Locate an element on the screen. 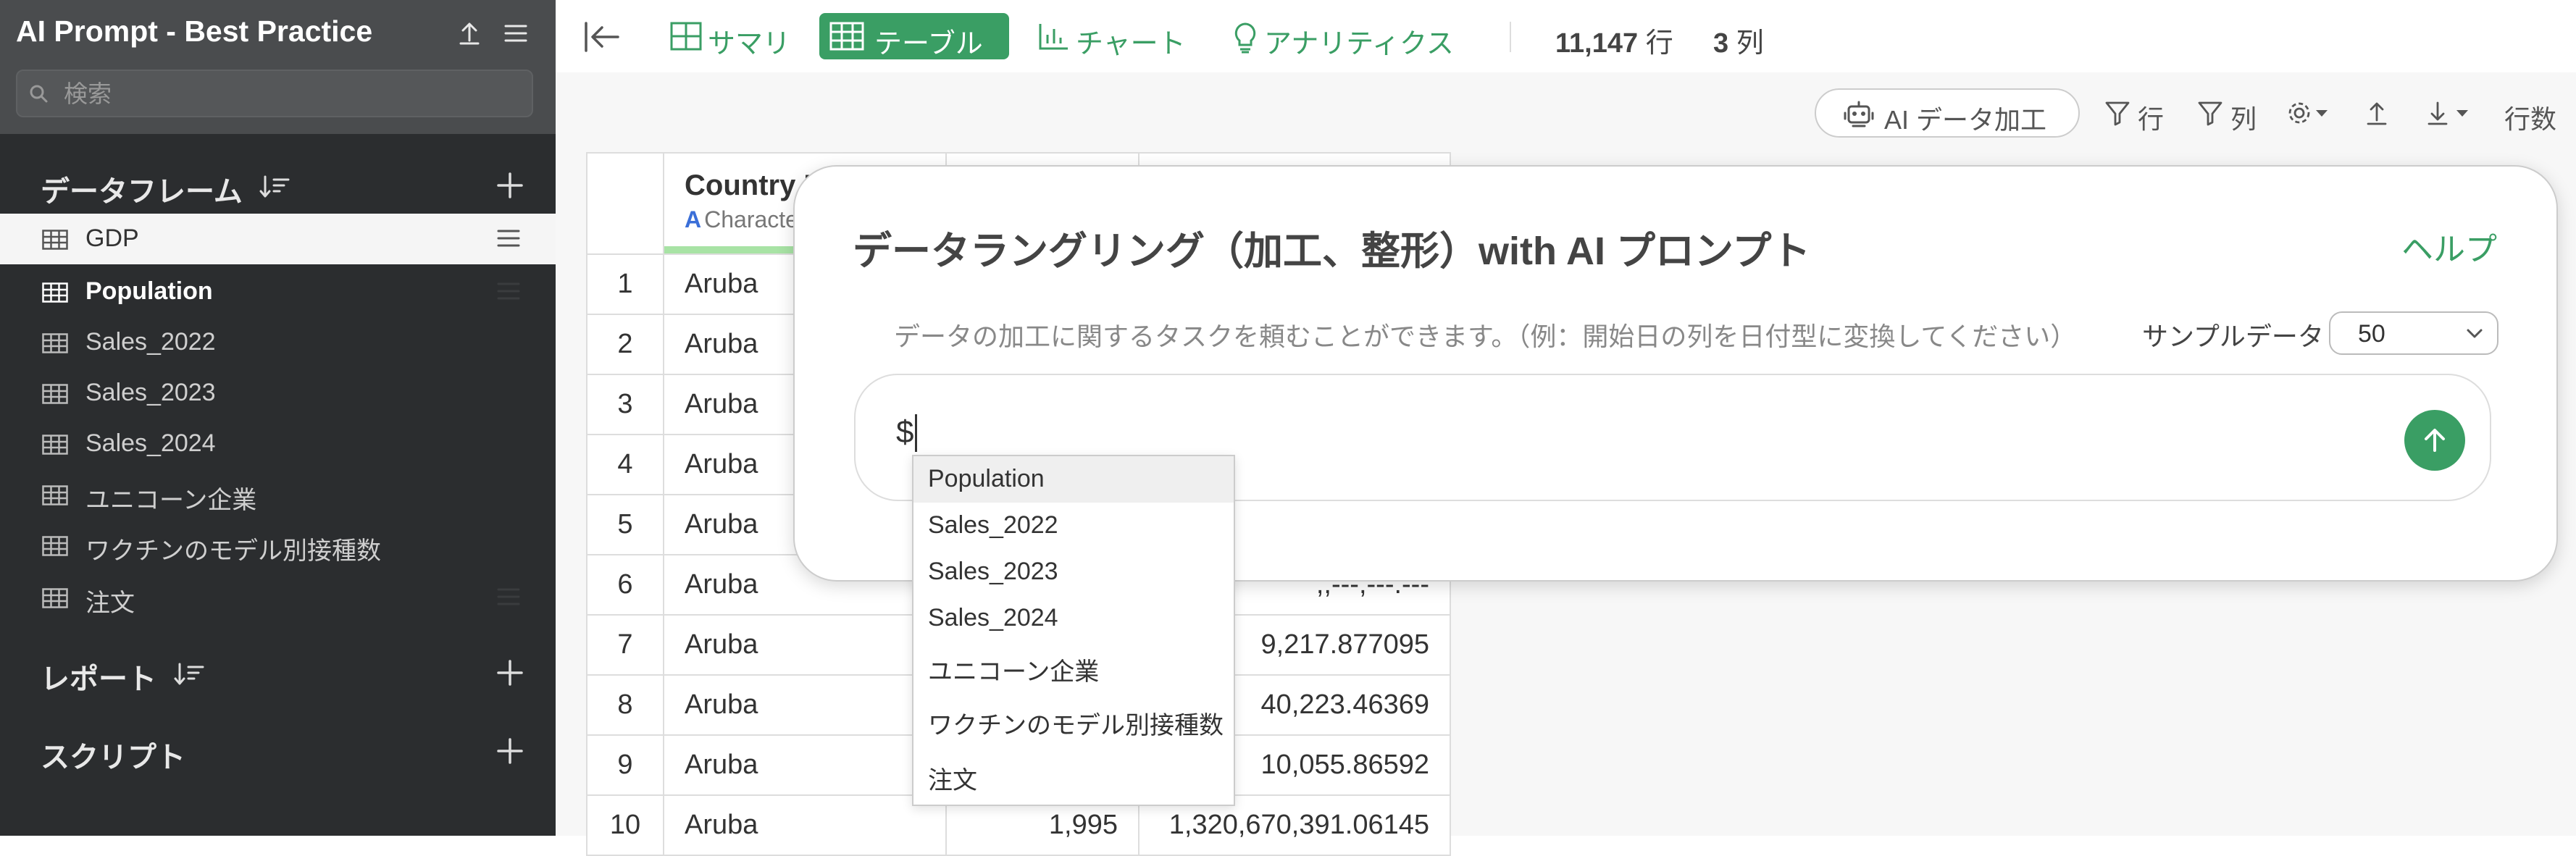 The width and height of the screenshot is (2576, 856). sidebar-item-label: ワクチンのモデル別接種数 is located at coordinates (233, 551).